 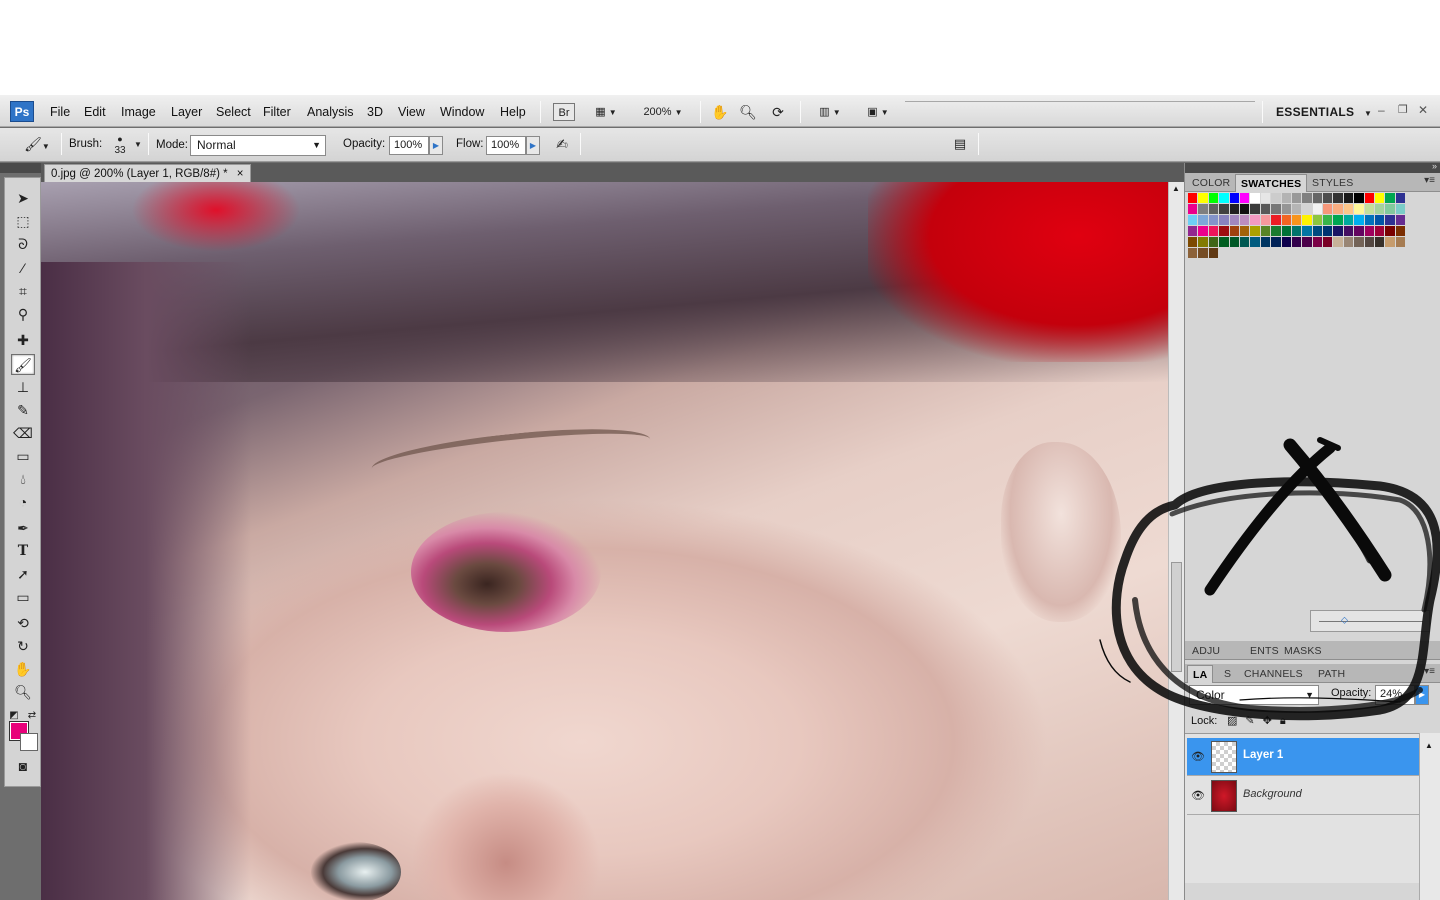 I want to click on visibility-eye-icon: 👁︎, so click(x=1198, y=756).